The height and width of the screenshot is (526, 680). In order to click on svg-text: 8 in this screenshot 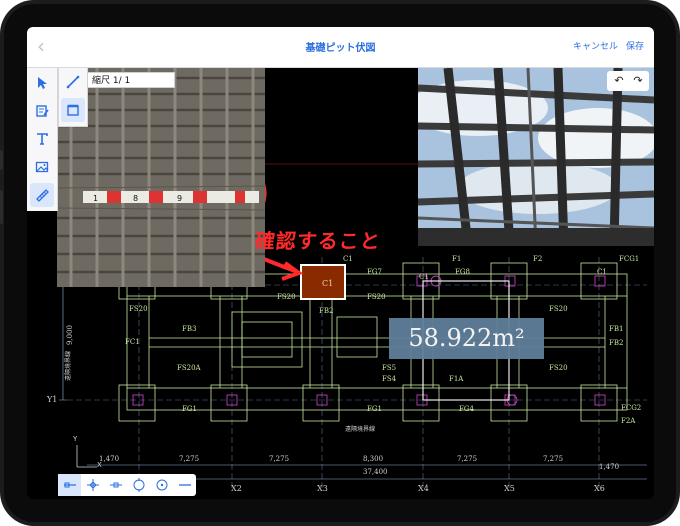, I will do `click(135, 198)`.